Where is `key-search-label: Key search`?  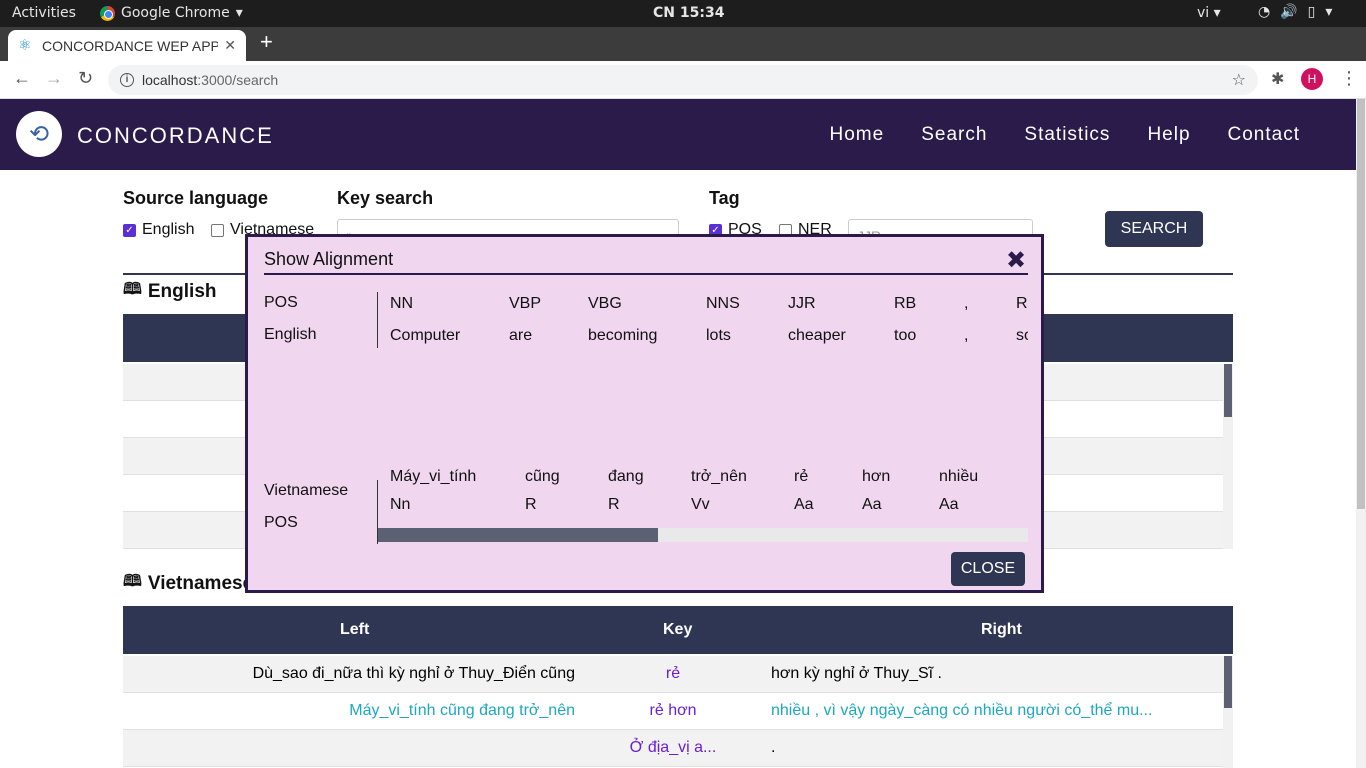
key-search-label: Key search is located at coordinates (385, 198).